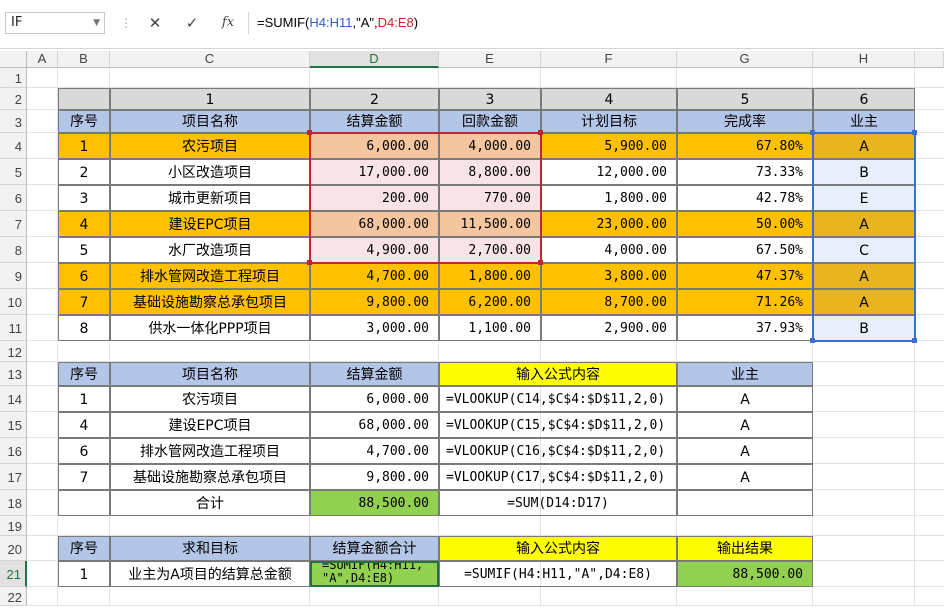 The height and width of the screenshot is (608, 944). Describe the element at coordinates (13, 503) in the screenshot. I see `row-header-18: 18` at that location.